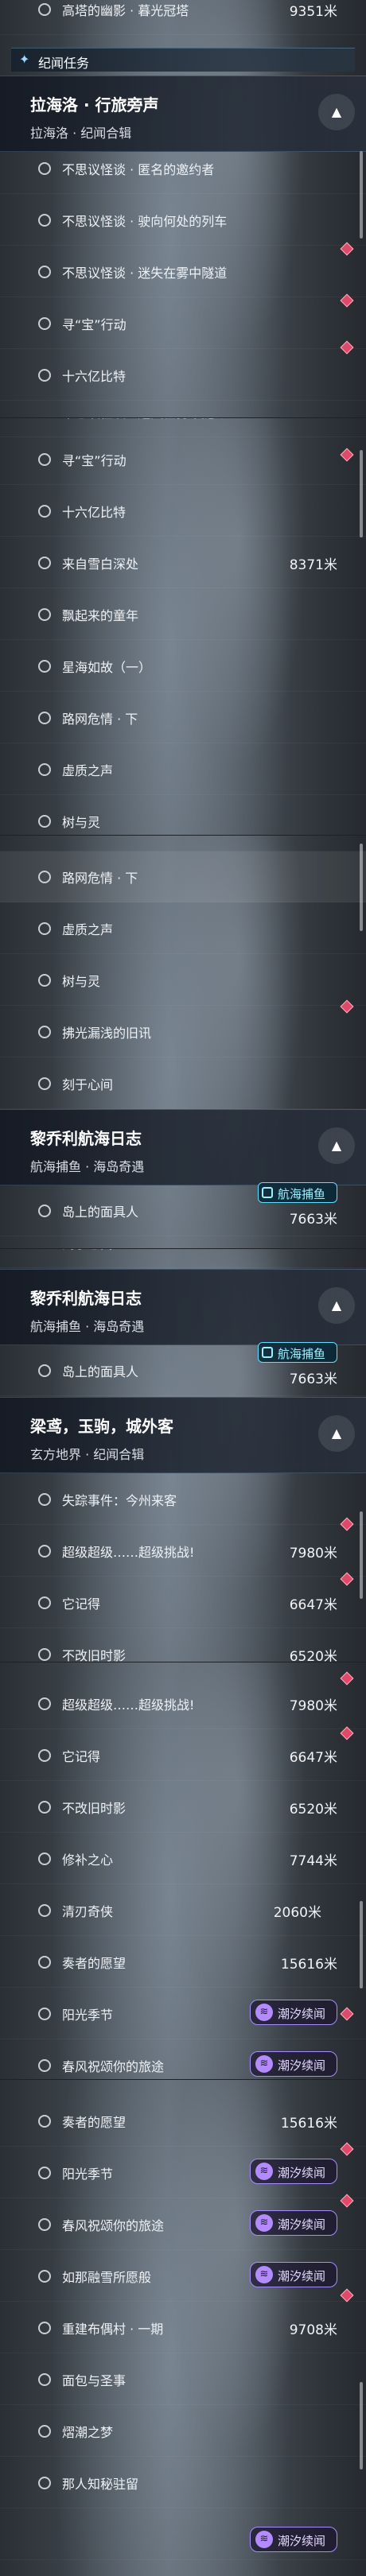  I want to click on quest-row-tunnel: 不思议怪谈 · 迷失在雾中隧道, so click(183, 277).